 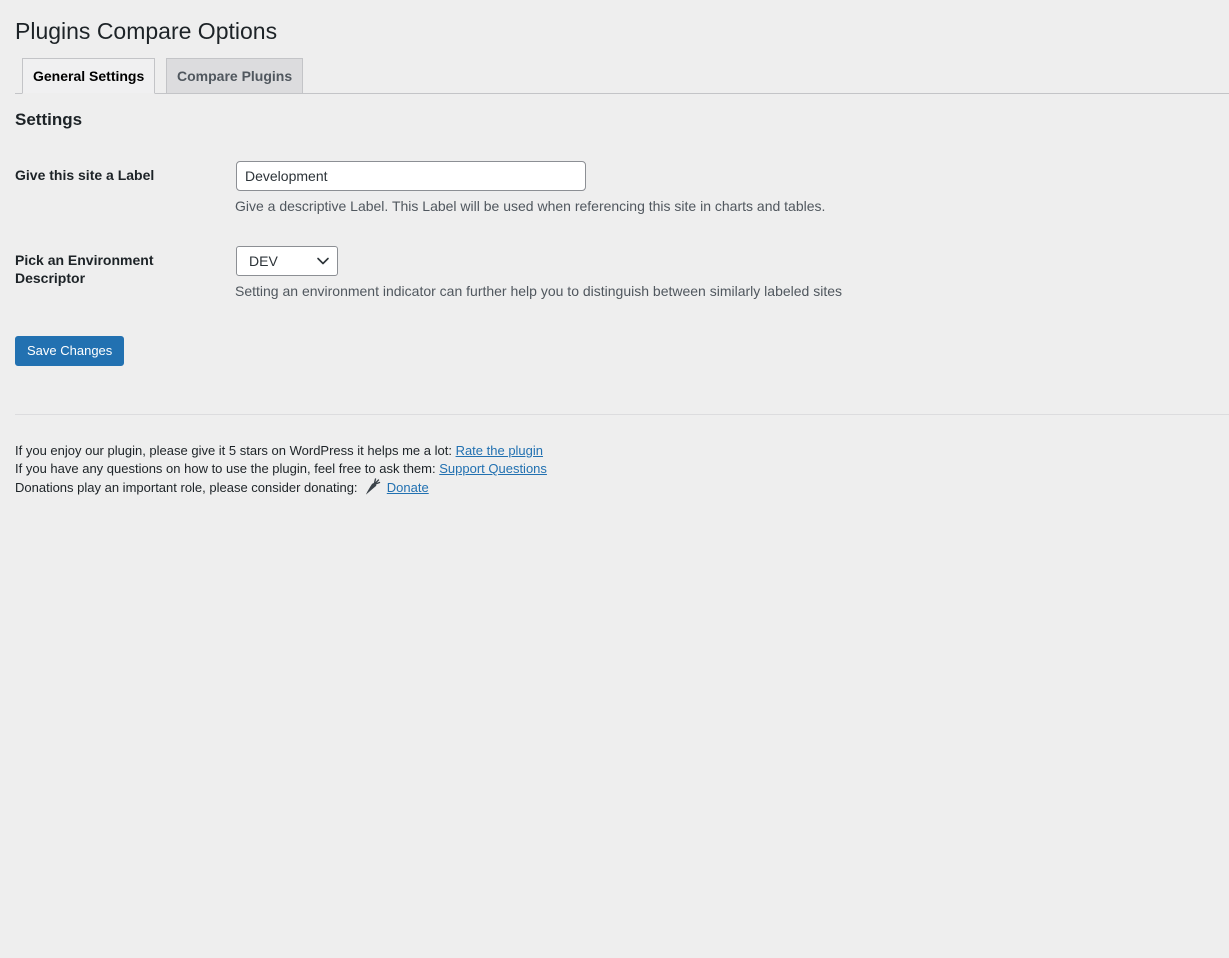 What do you see at coordinates (493, 468) in the screenshot?
I see `support-questions-link: Support Questions` at bounding box center [493, 468].